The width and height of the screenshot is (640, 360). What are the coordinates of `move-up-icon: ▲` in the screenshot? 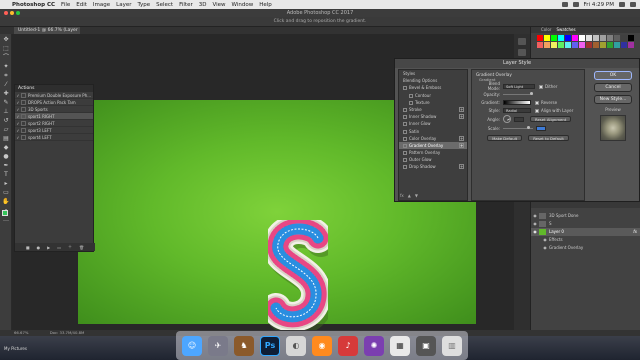 It's located at (409, 195).